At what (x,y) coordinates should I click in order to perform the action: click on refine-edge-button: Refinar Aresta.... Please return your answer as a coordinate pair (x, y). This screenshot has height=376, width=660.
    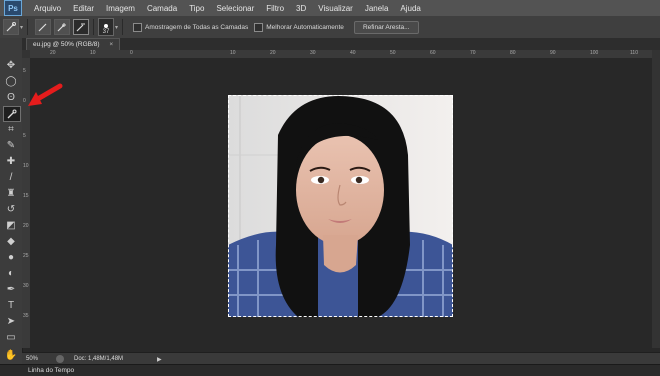
    Looking at the image, I should click on (386, 27).